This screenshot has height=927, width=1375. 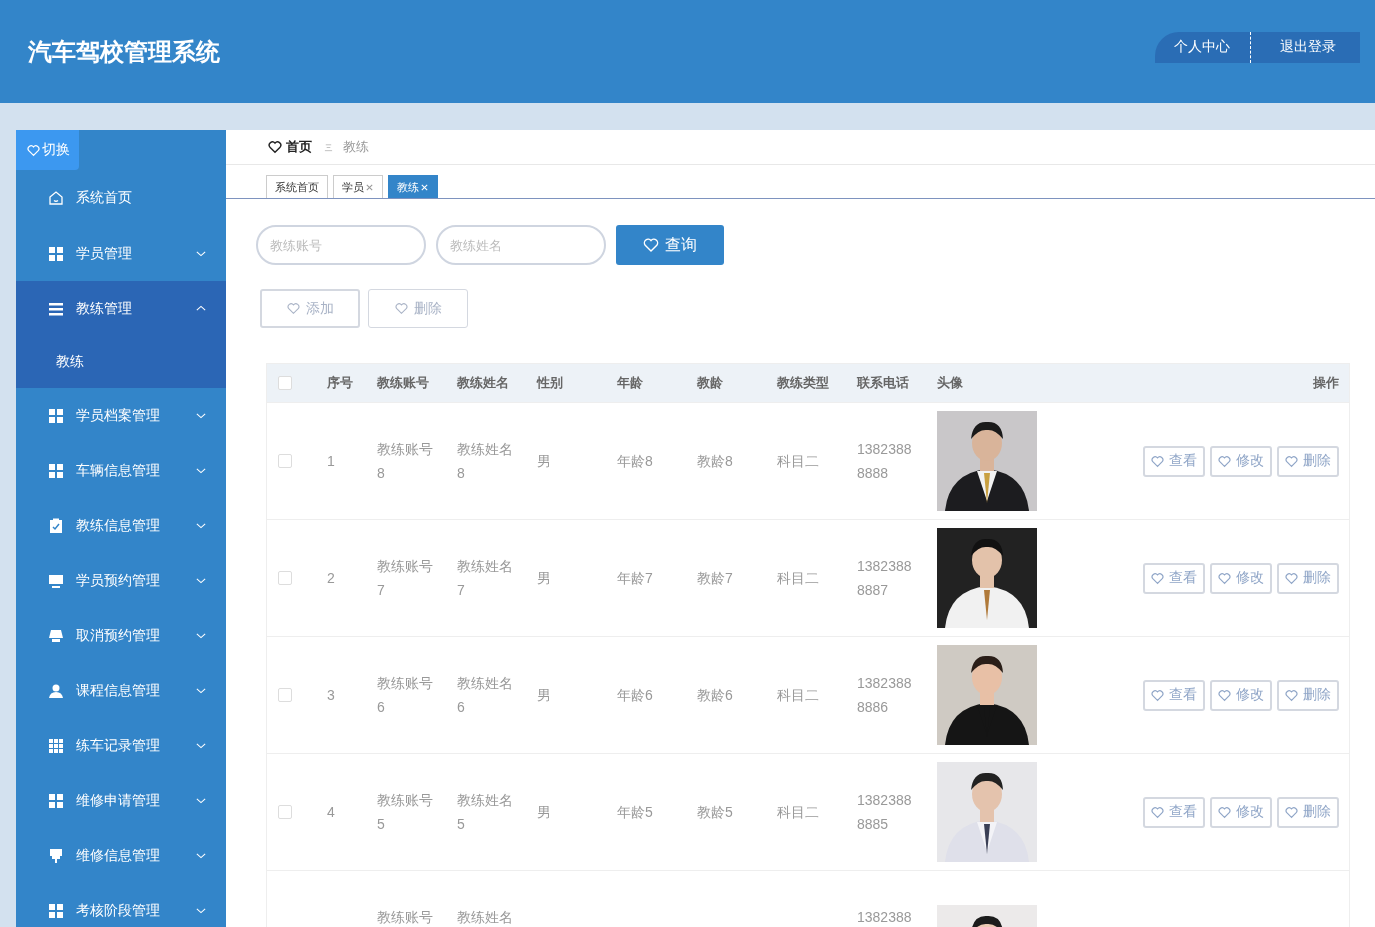 What do you see at coordinates (340, 383) in the screenshot?
I see `column-header: 序号` at bounding box center [340, 383].